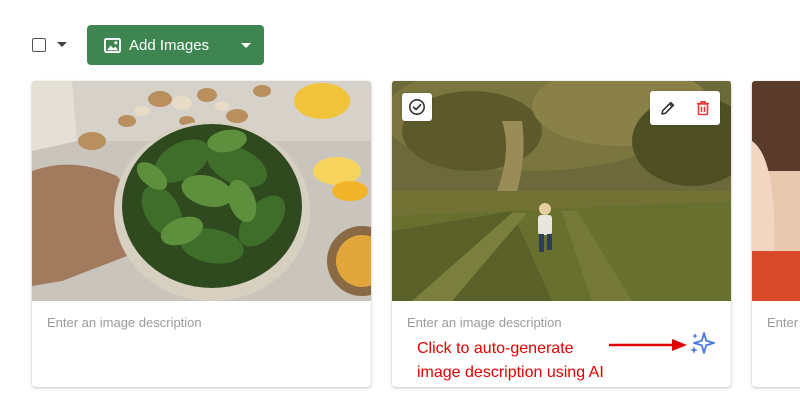 The height and width of the screenshot is (411, 800). I want to click on annotation-line-1: Click to auto-generate, so click(495, 348).